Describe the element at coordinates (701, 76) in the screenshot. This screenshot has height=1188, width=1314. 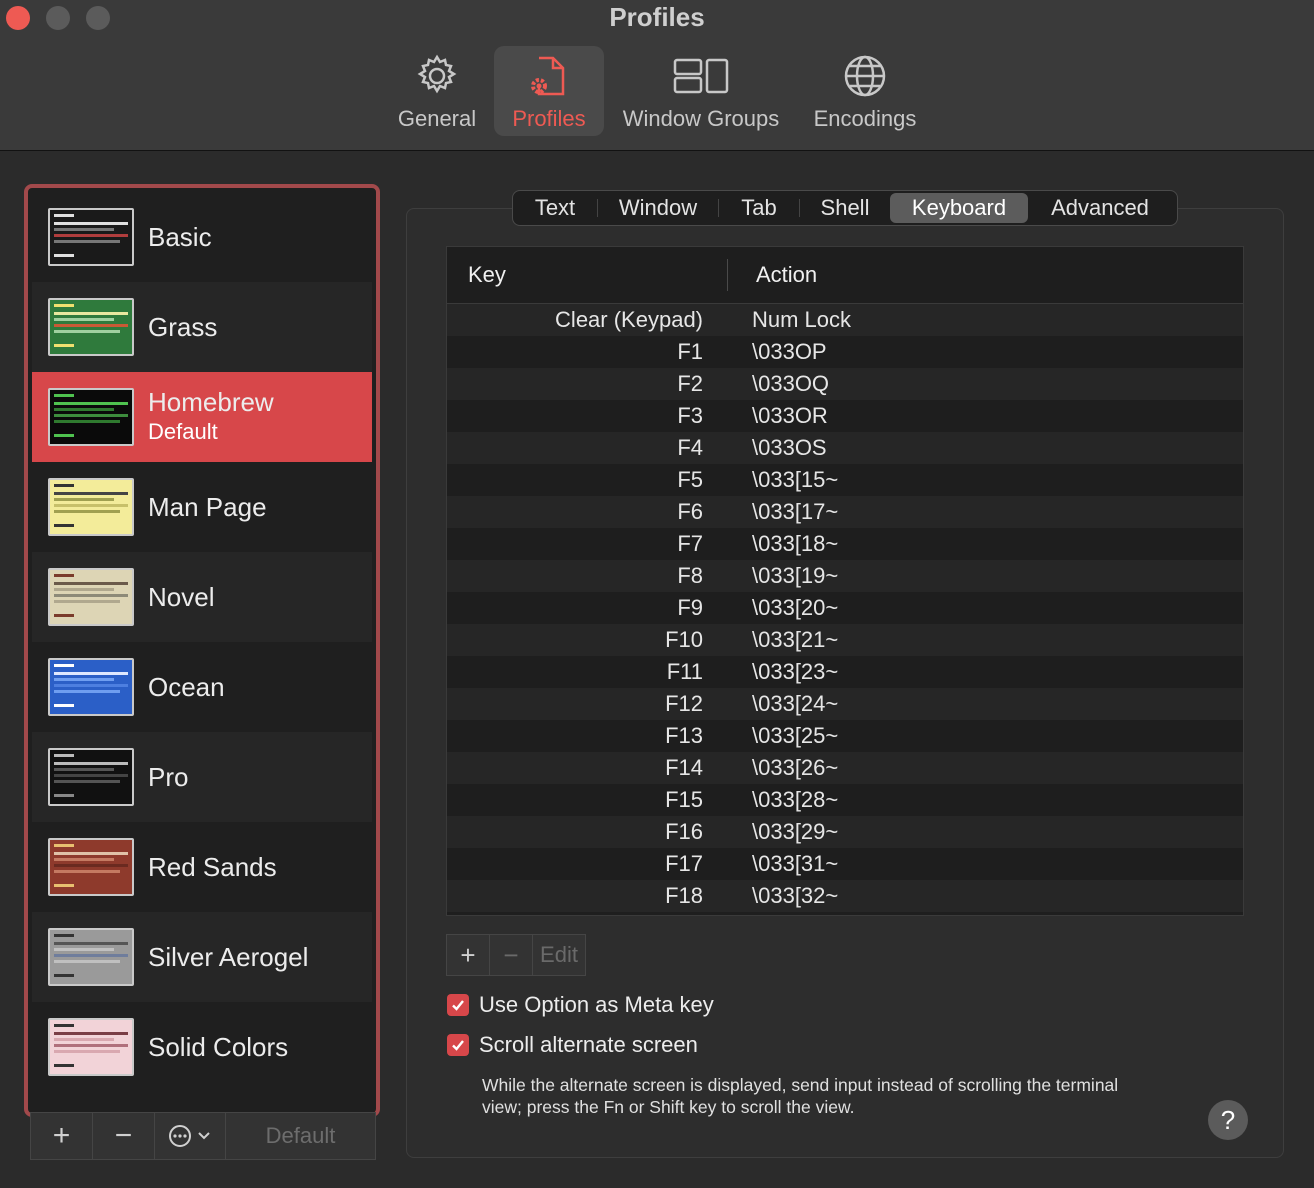
I see `window-groups-icon` at that location.